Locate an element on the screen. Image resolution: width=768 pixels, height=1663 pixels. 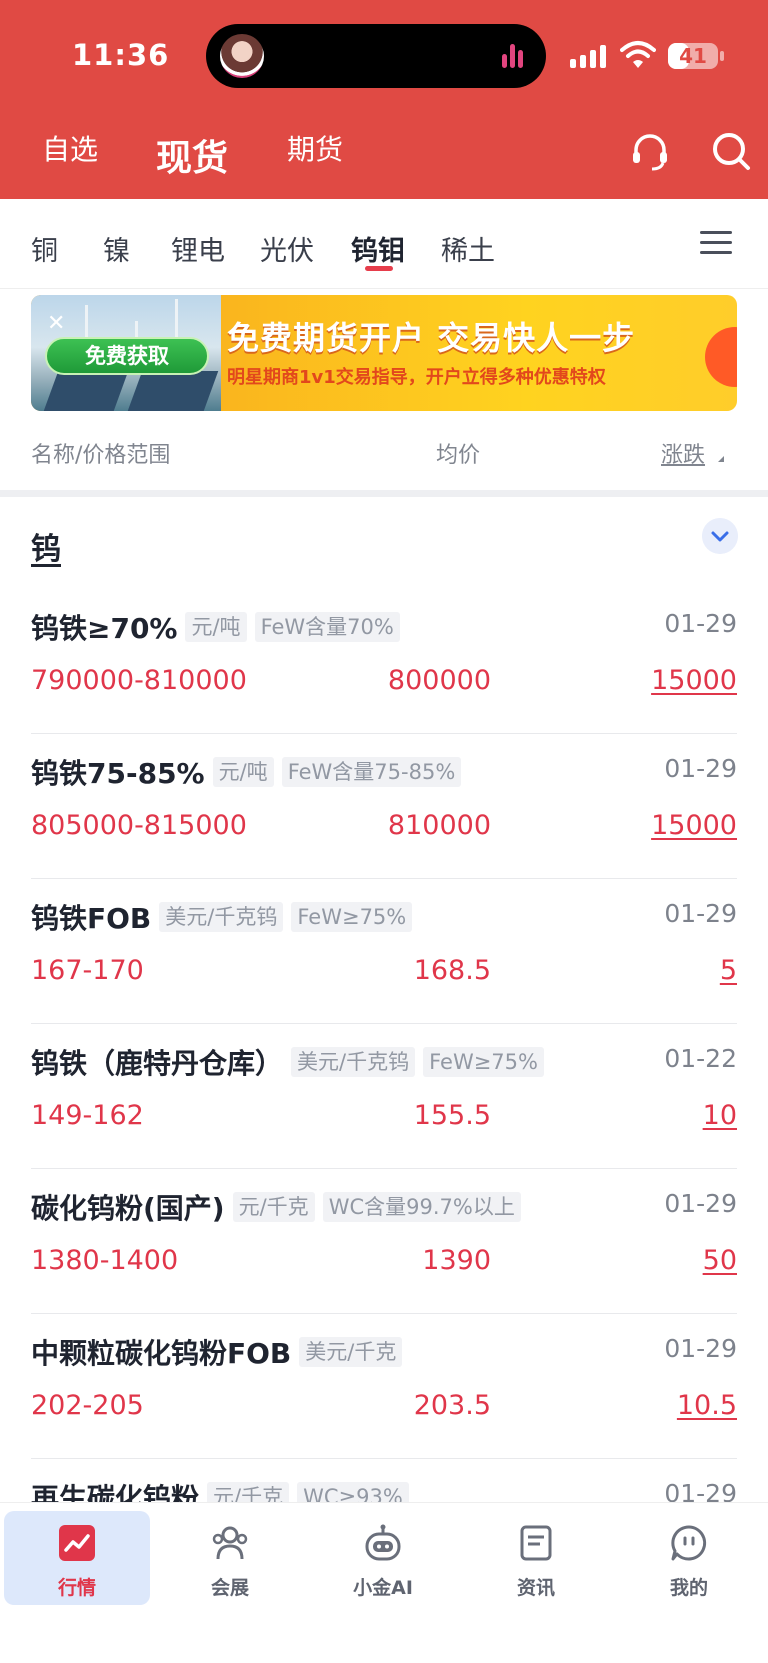
price-range: 805000-815000 is located at coordinates (139, 825).